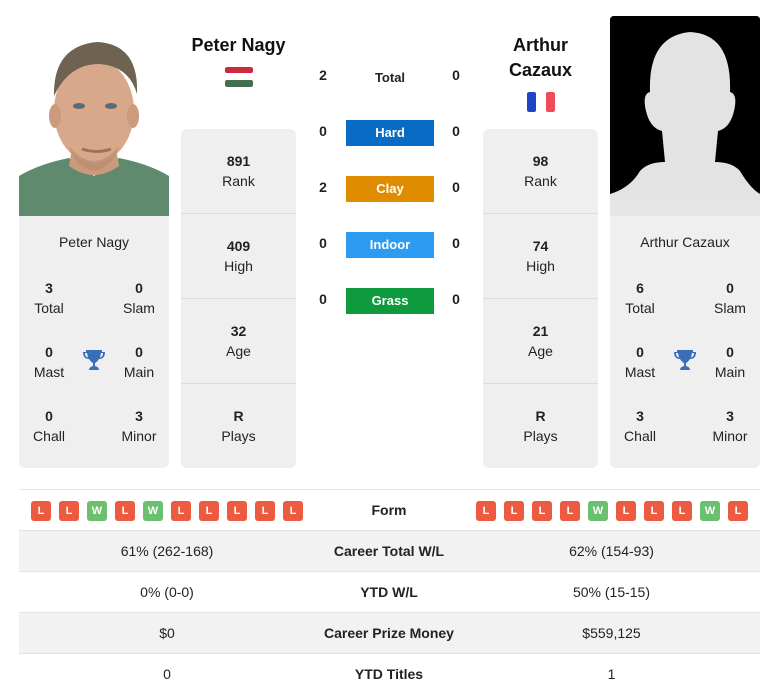 Image resolution: width=779 pixels, height=699 pixels. Describe the element at coordinates (94, 116) in the screenshot. I see `player-photo-left` at that location.